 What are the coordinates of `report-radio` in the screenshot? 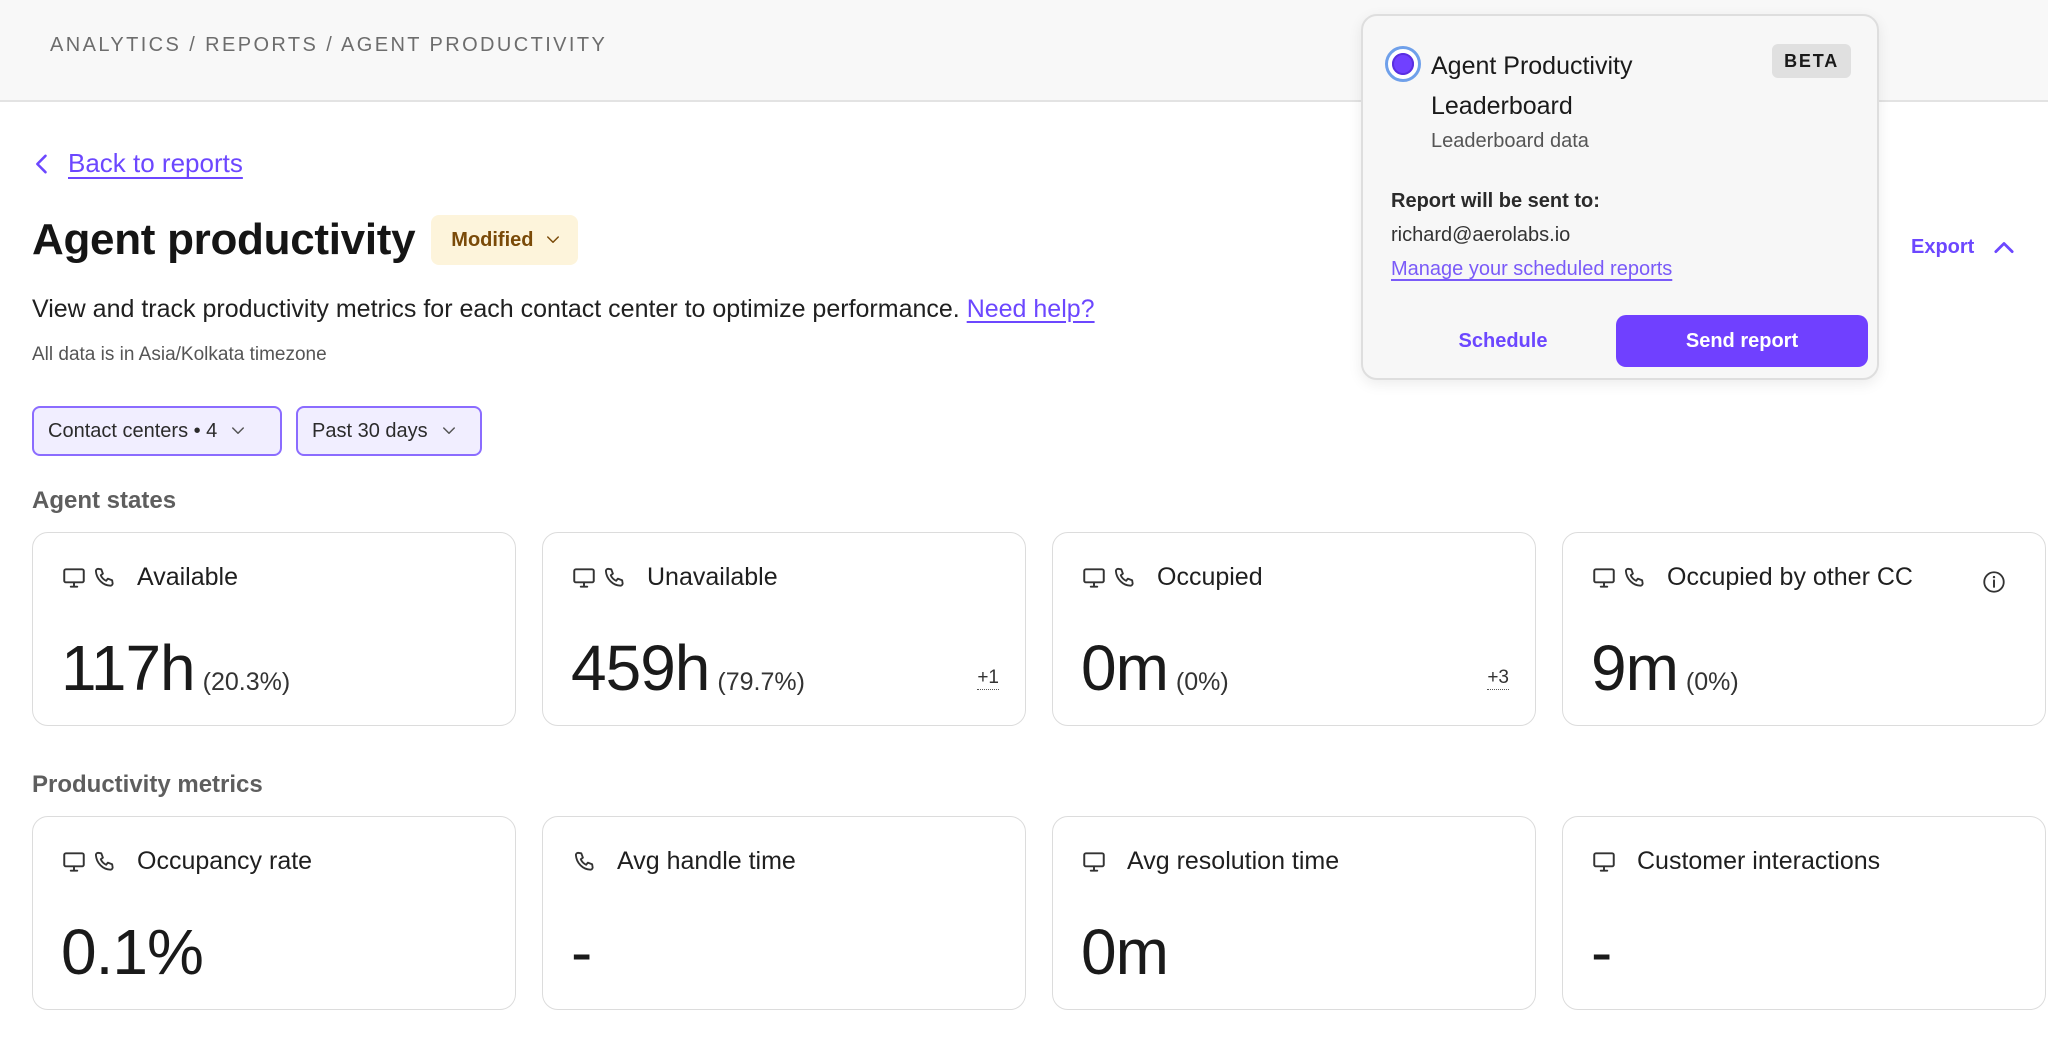 It's located at (1403, 64).